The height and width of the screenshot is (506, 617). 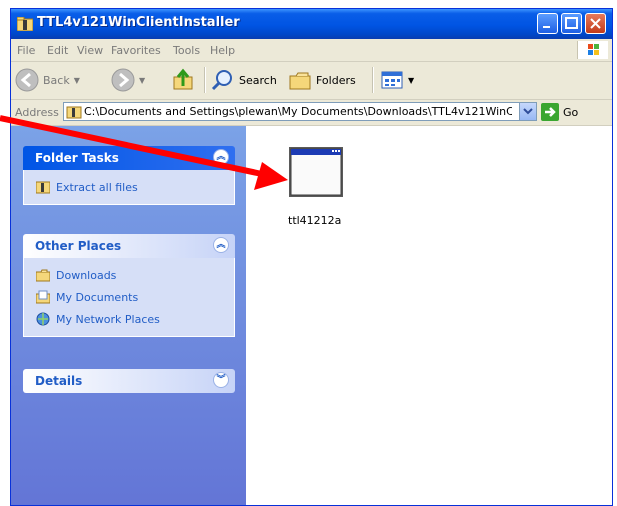 What do you see at coordinates (108, 319) in the screenshot?
I see `my-network-places-label: My Network Places` at bounding box center [108, 319].